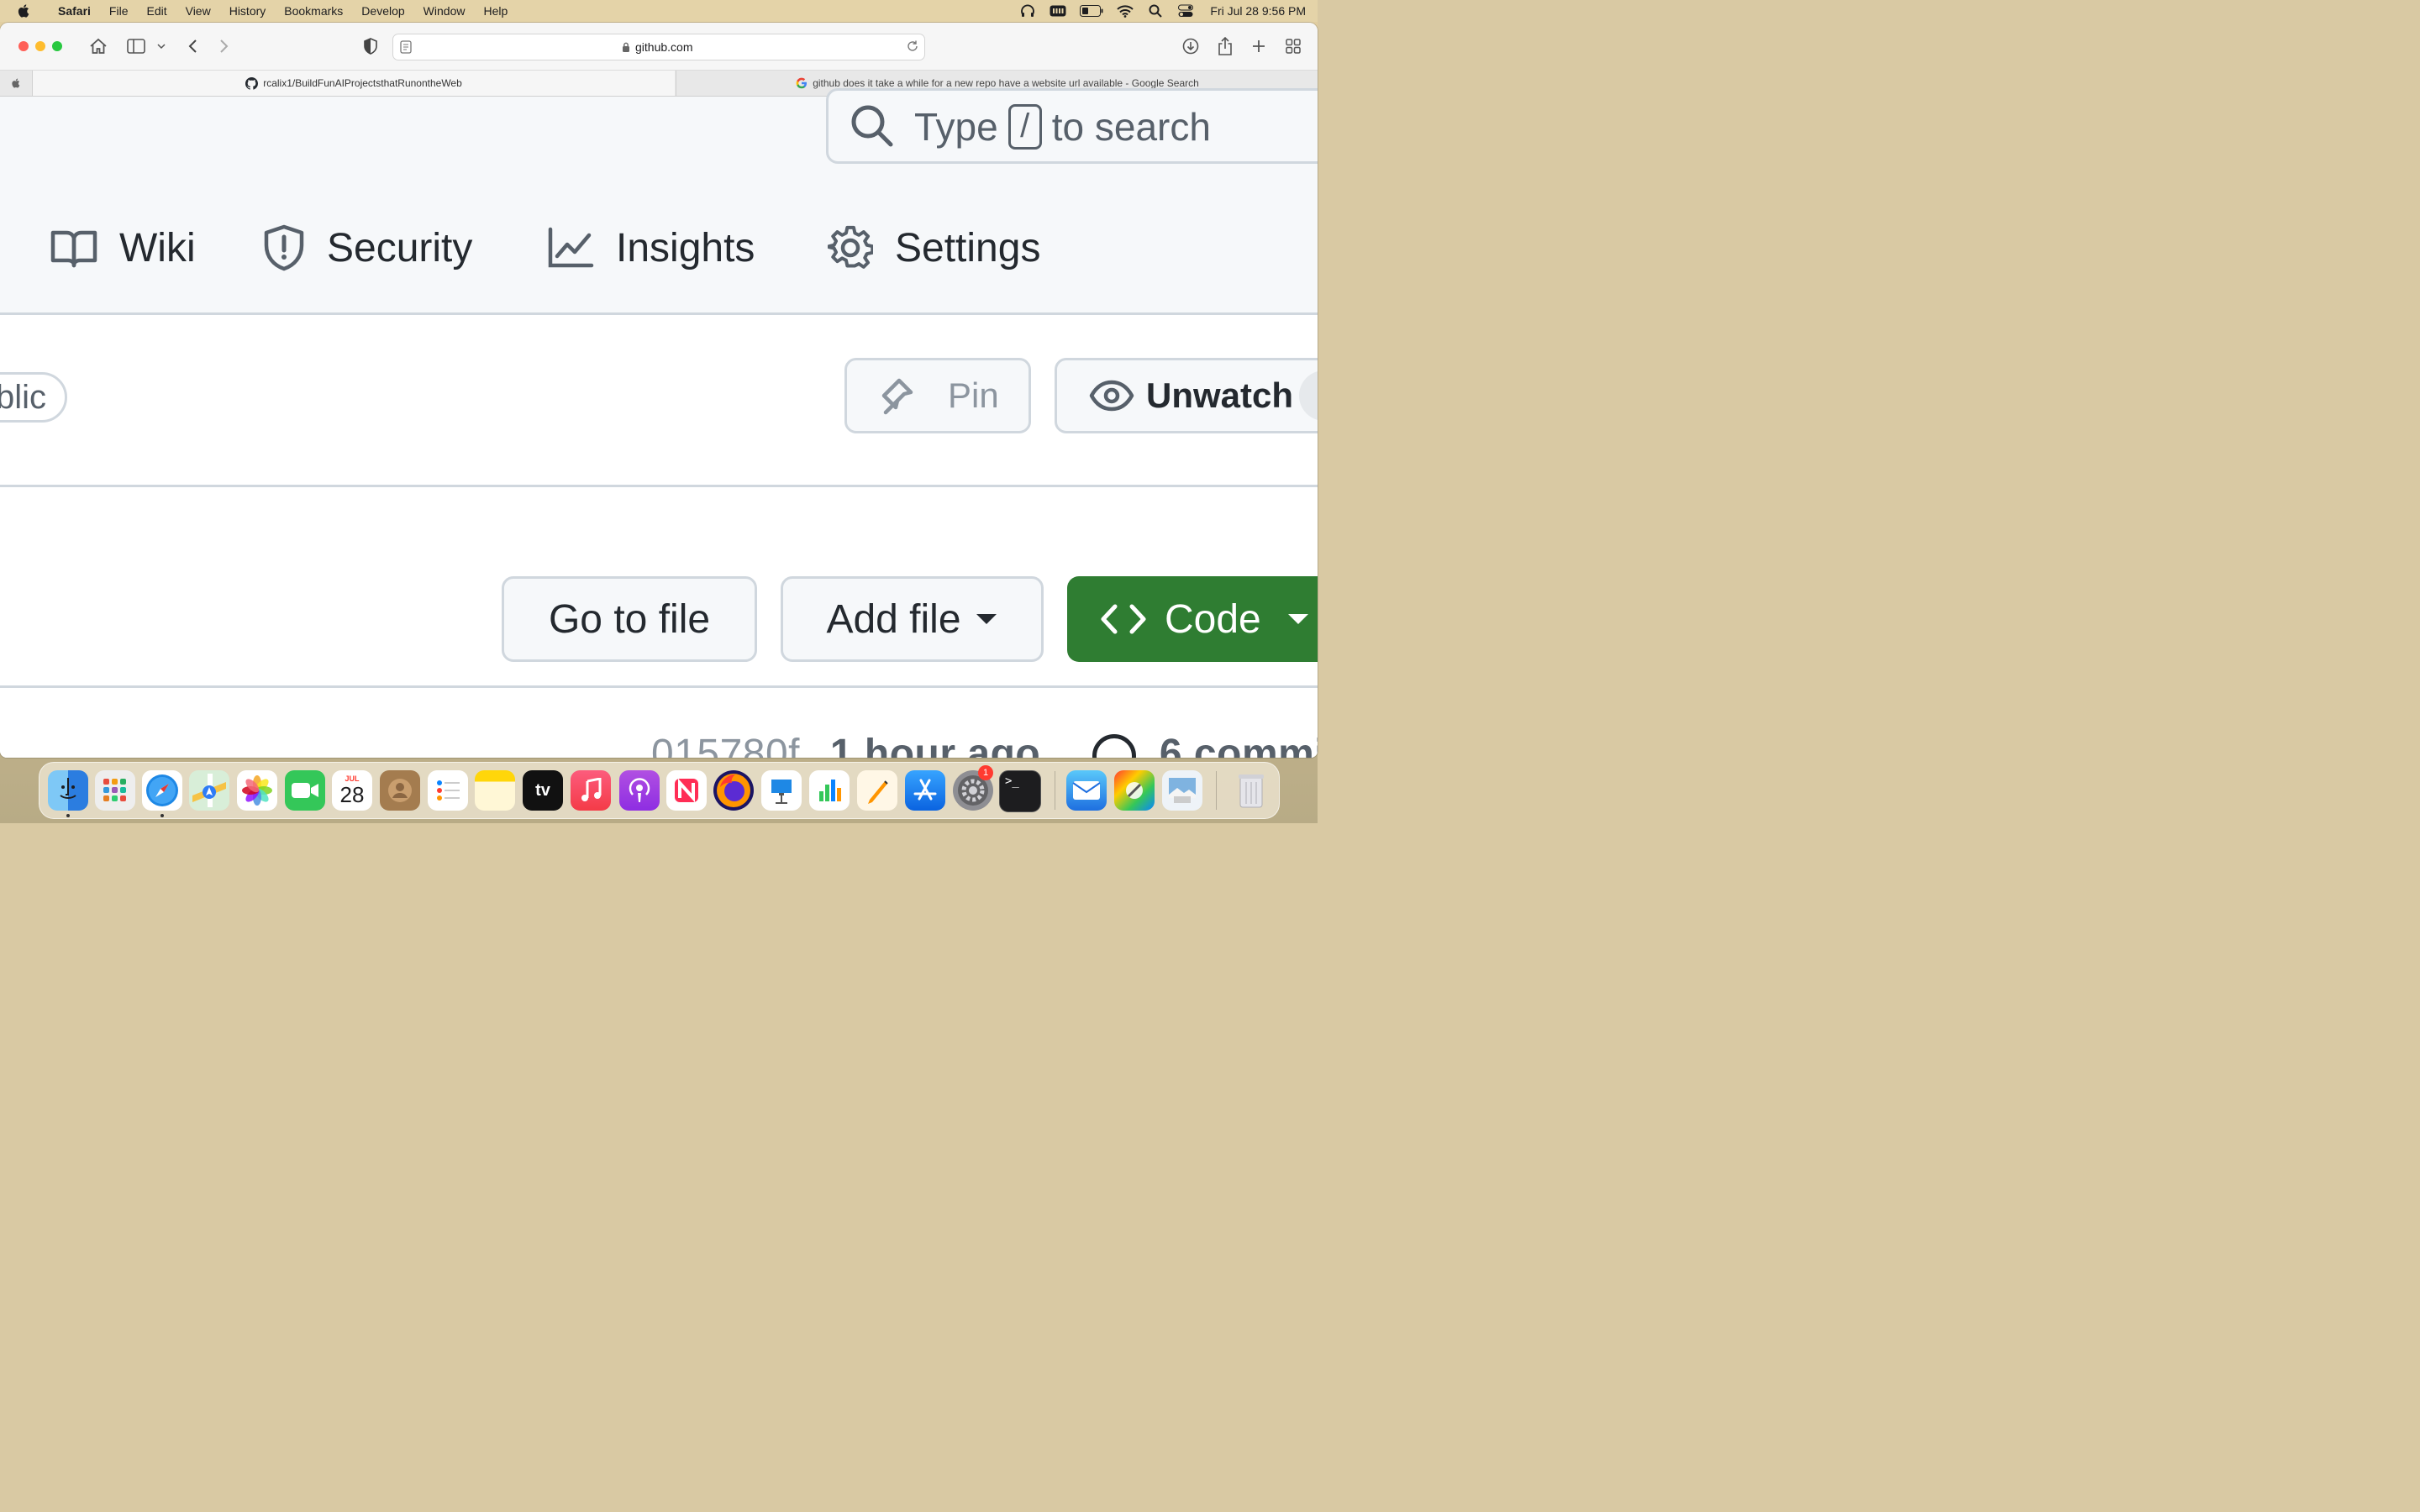 Image resolution: width=2420 pixels, height=1512 pixels. Describe the element at coordinates (57, 46) in the screenshot. I see `zoom-window-button` at that location.